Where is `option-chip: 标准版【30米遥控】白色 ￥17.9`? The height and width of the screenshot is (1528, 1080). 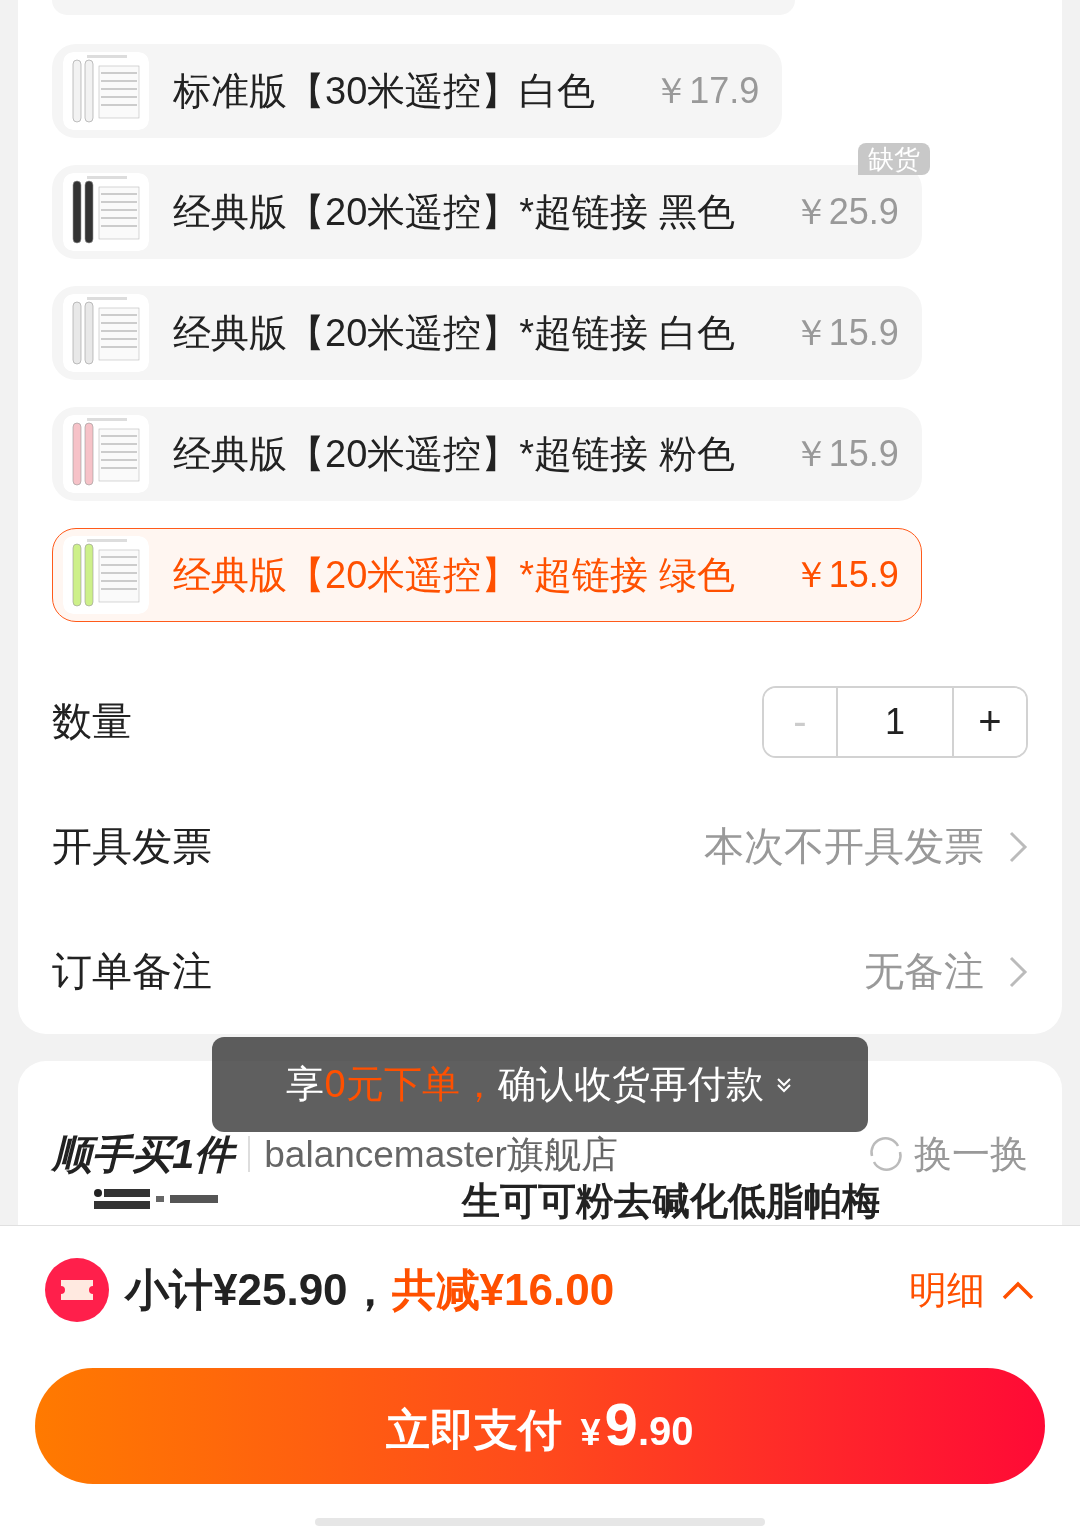
option-chip: 标准版【30米遥控】白色 ￥17.9 is located at coordinates (417, 91).